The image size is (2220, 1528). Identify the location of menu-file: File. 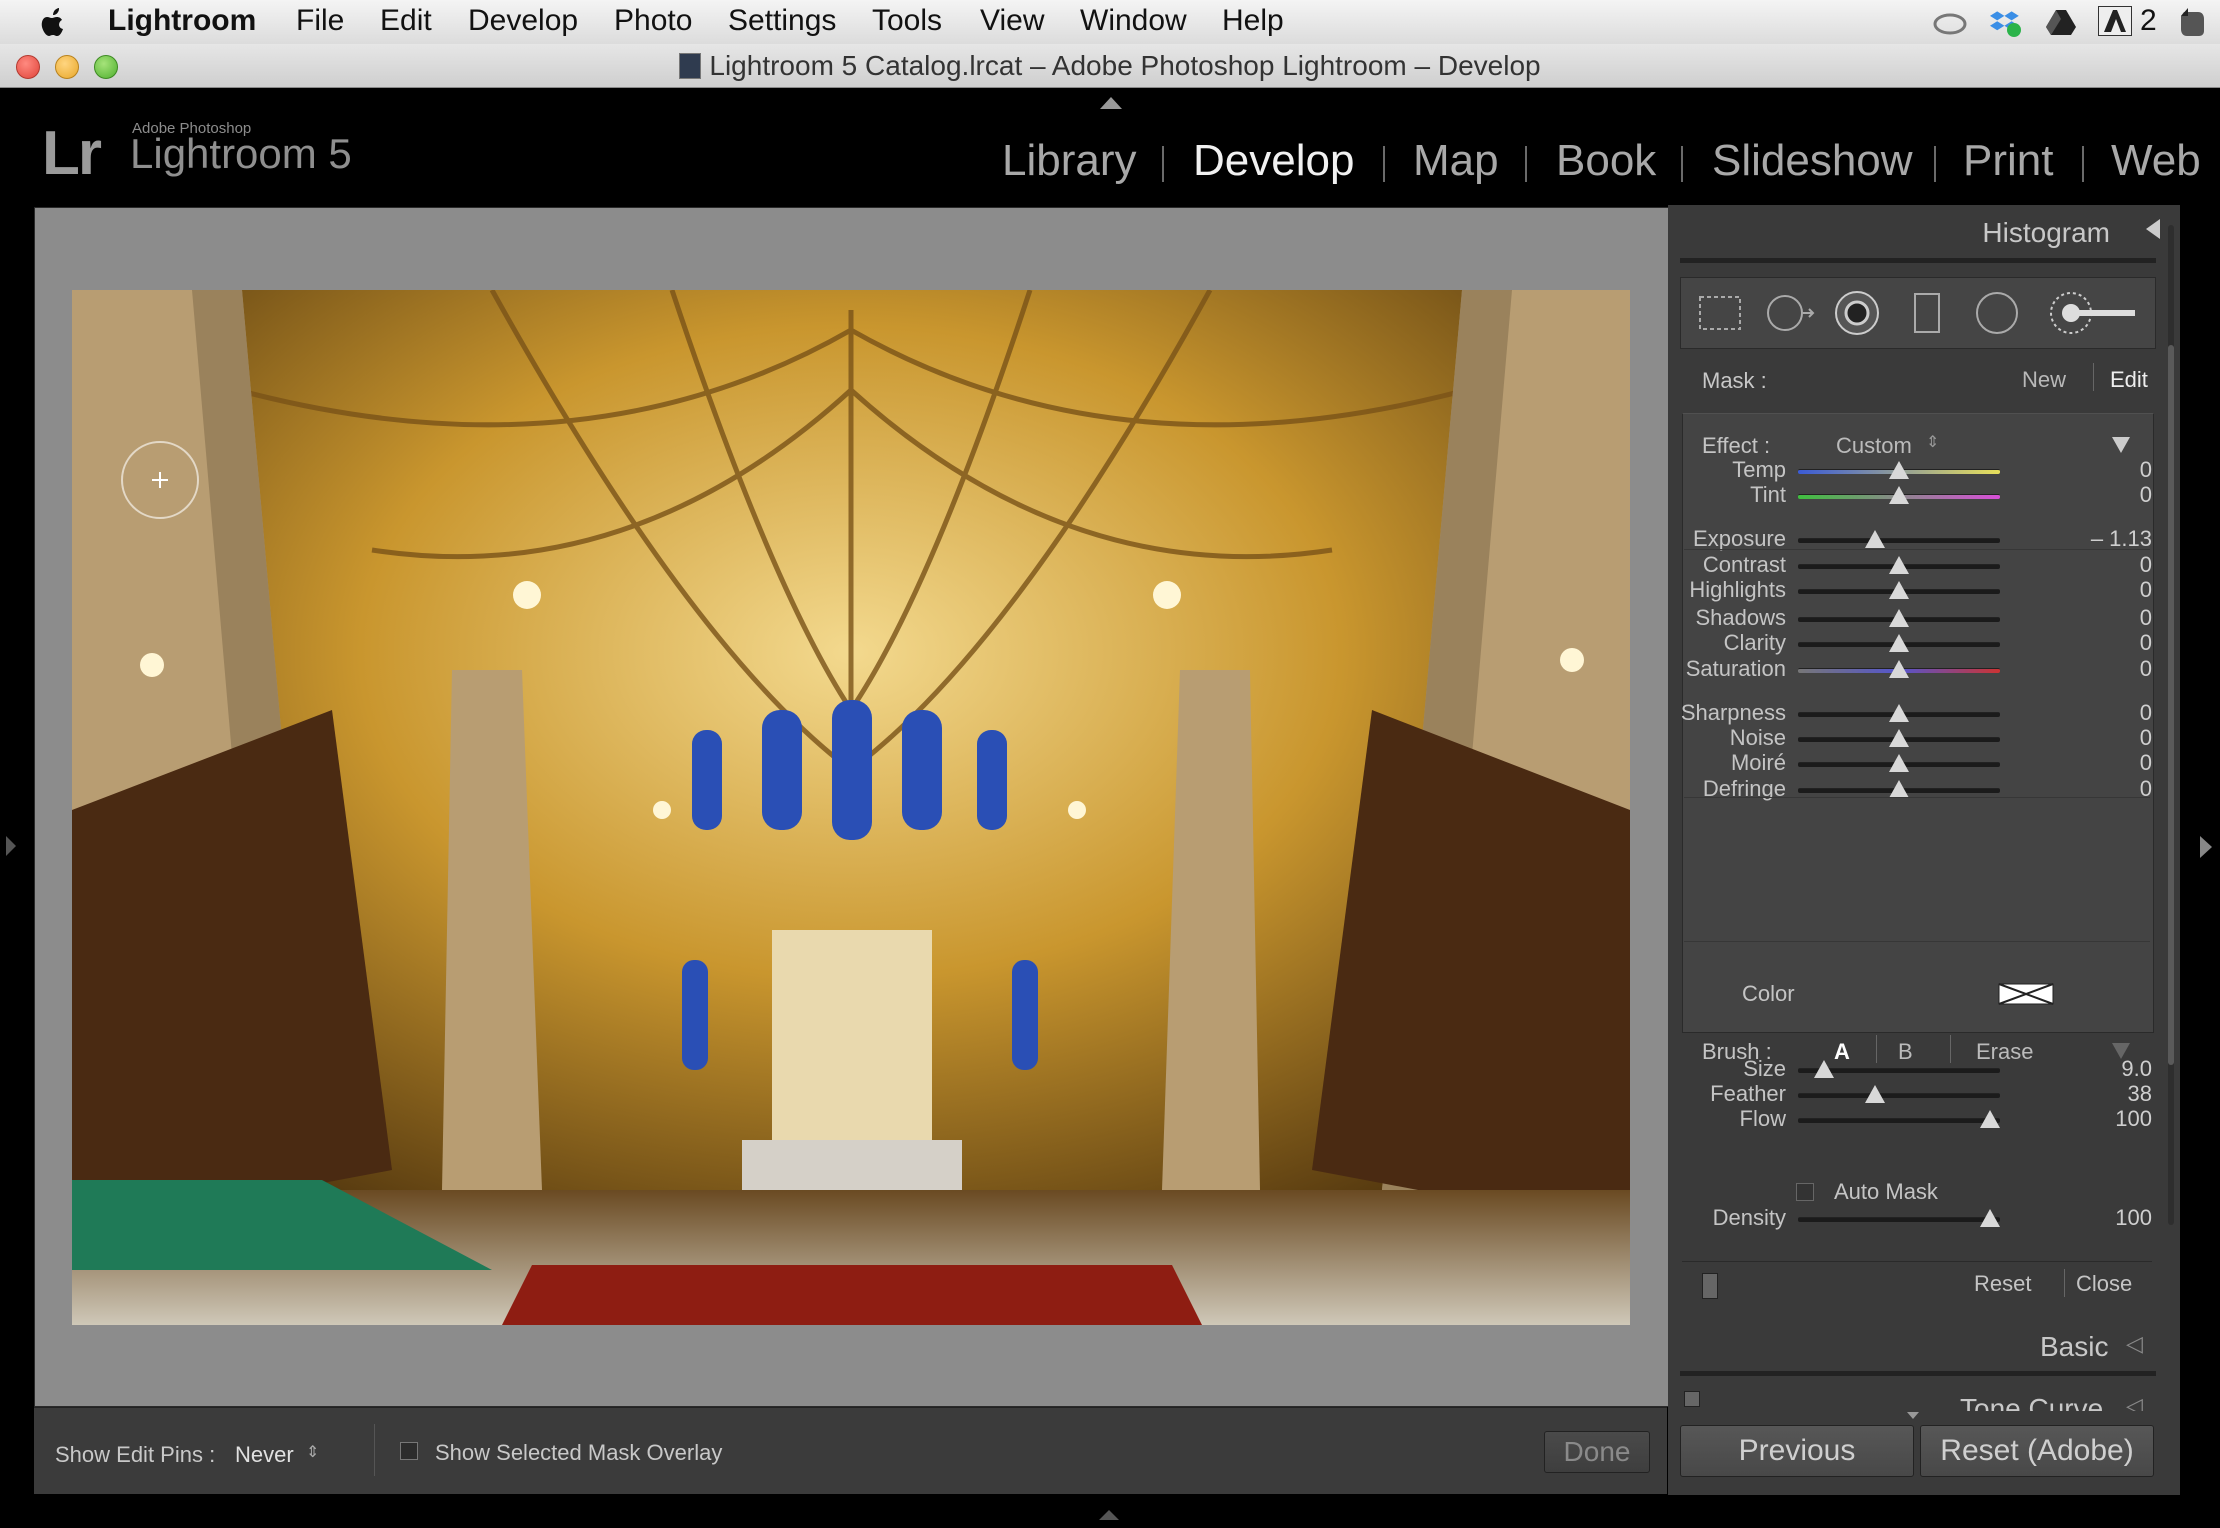
(320, 21).